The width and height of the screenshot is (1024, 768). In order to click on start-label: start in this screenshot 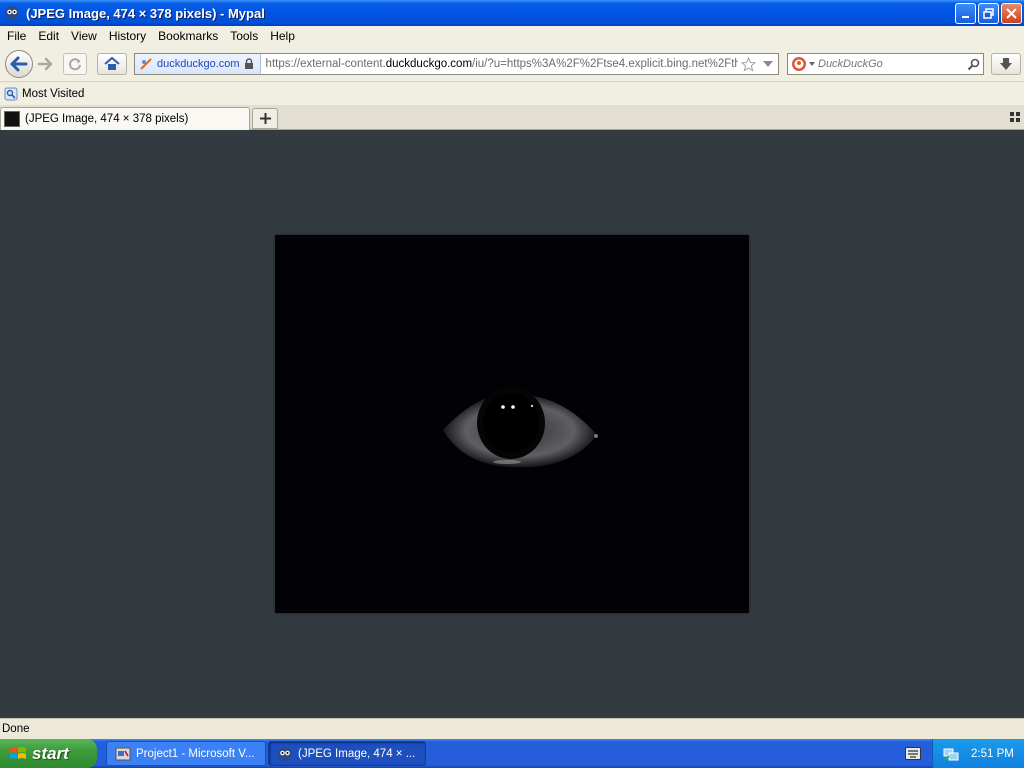, I will do `click(50, 753)`.